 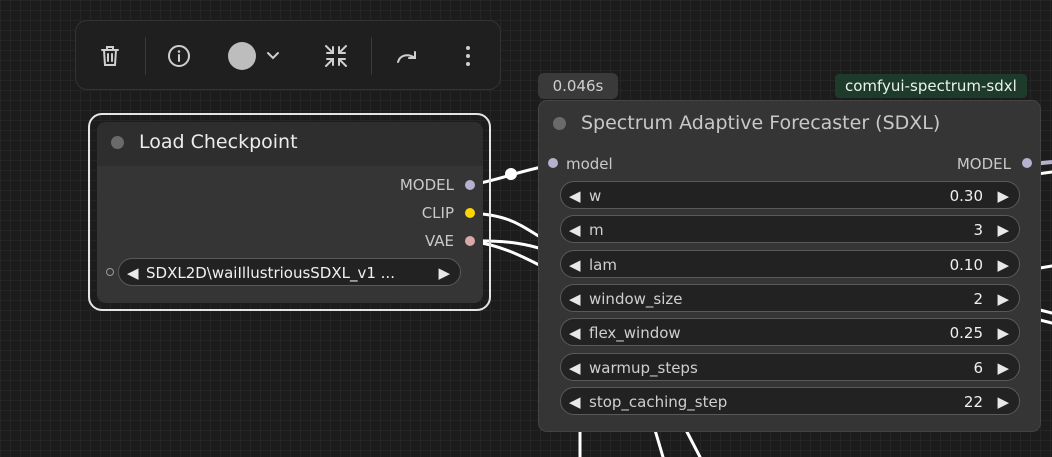 I want to click on reroute-dot, so click(x=511, y=174).